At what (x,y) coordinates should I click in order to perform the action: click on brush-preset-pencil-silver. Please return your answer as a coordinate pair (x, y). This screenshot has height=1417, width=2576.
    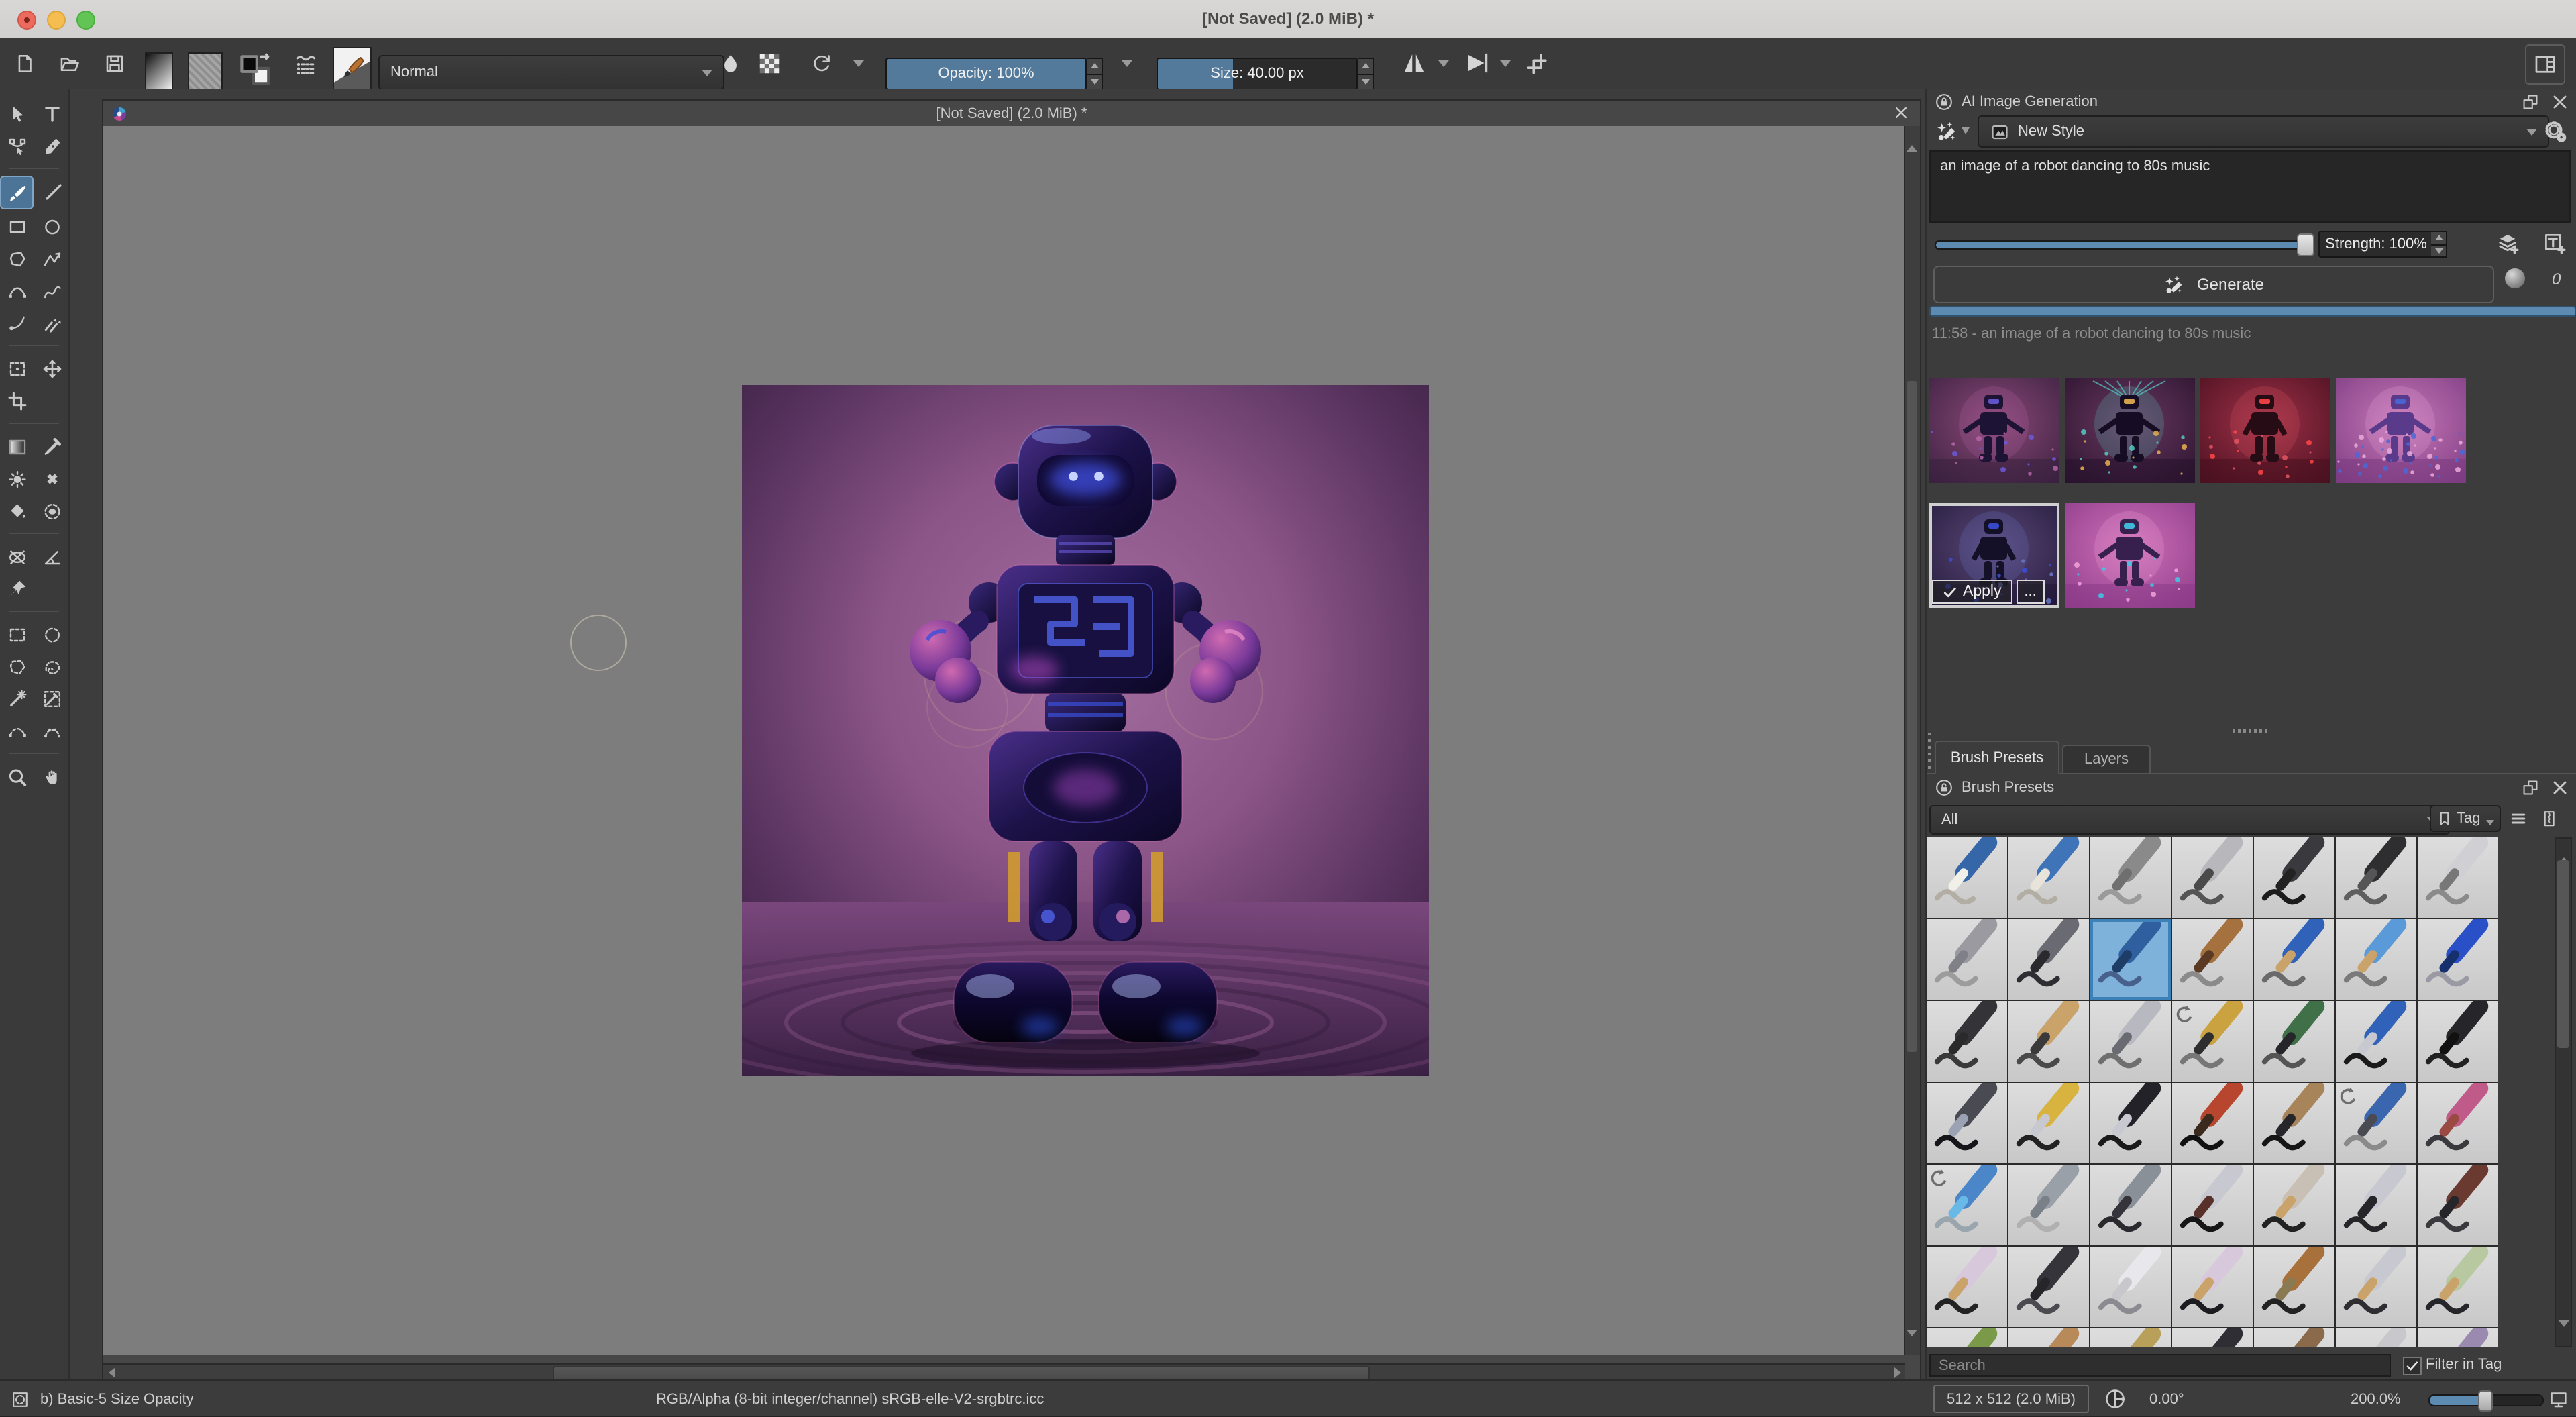
    Looking at the image, I should click on (2376, 1337).